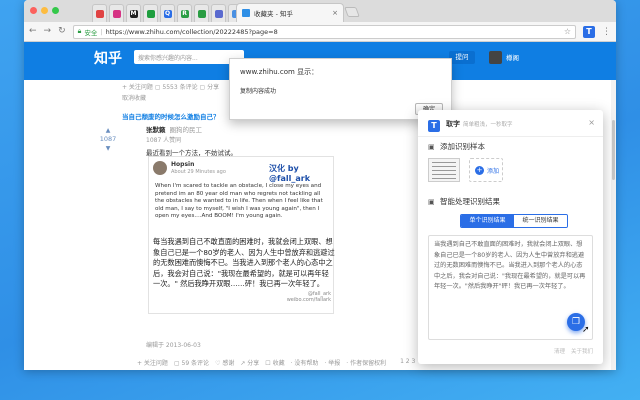  I want to click on zhihu-favicon-icon, so click(246, 13).